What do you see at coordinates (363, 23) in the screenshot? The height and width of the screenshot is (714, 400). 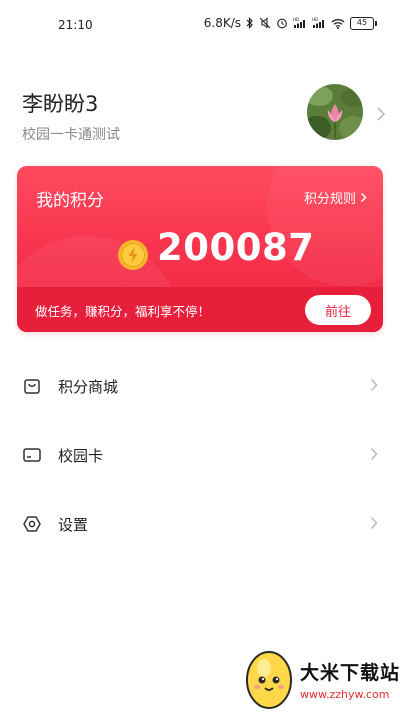 I see `battery-icon: 45` at bounding box center [363, 23].